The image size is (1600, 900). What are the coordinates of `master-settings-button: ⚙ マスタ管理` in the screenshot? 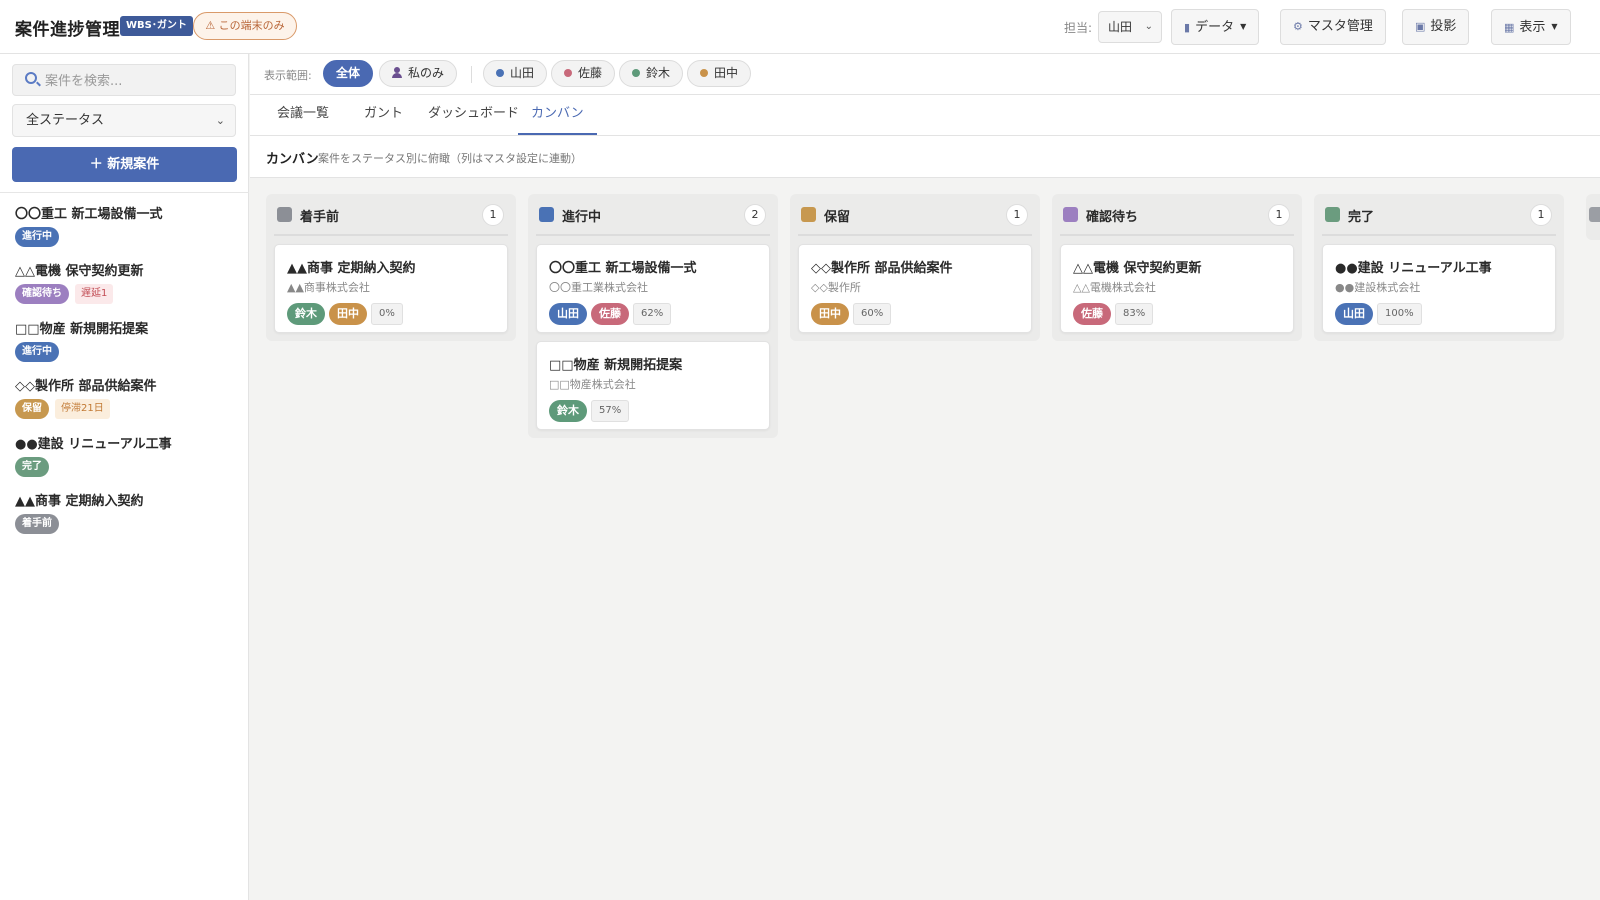 It's located at (1333, 27).